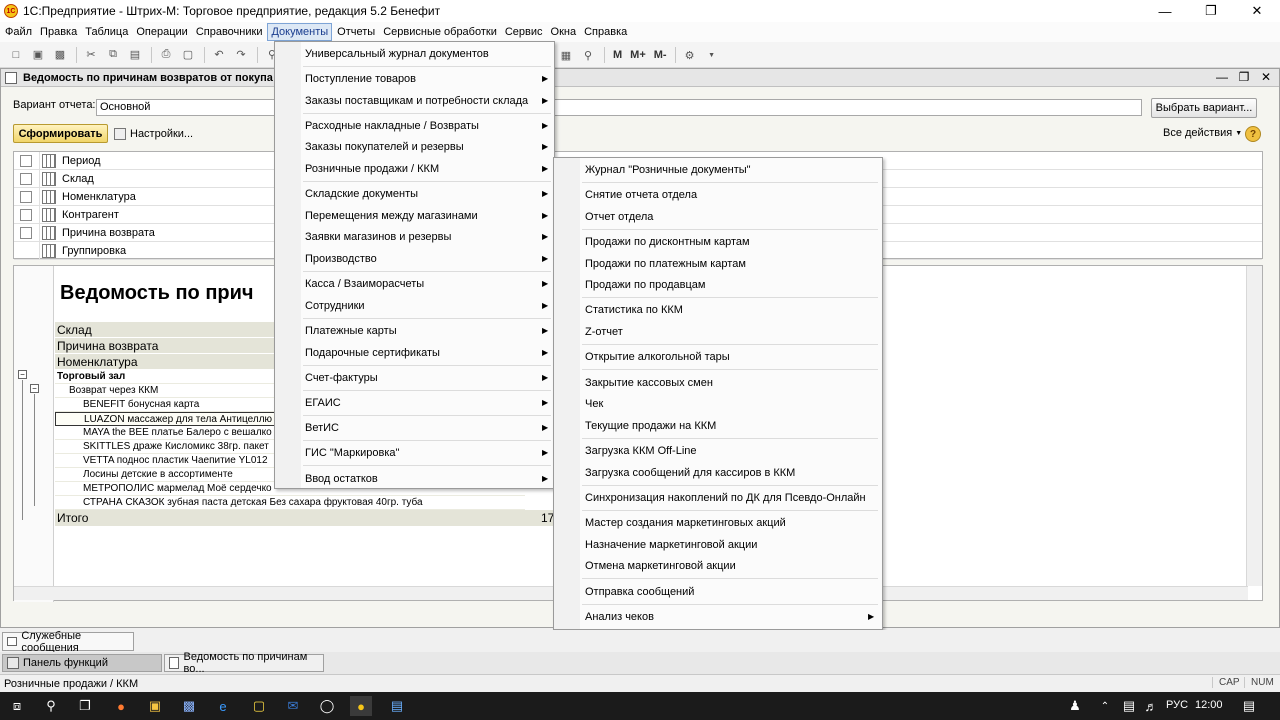 This screenshot has height=720, width=1280. What do you see at coordinates (352, 453) in the screenshot?
I see `menu-item-gis-marking: ГИС "Маркировка"` at bounding box center [352, 453].